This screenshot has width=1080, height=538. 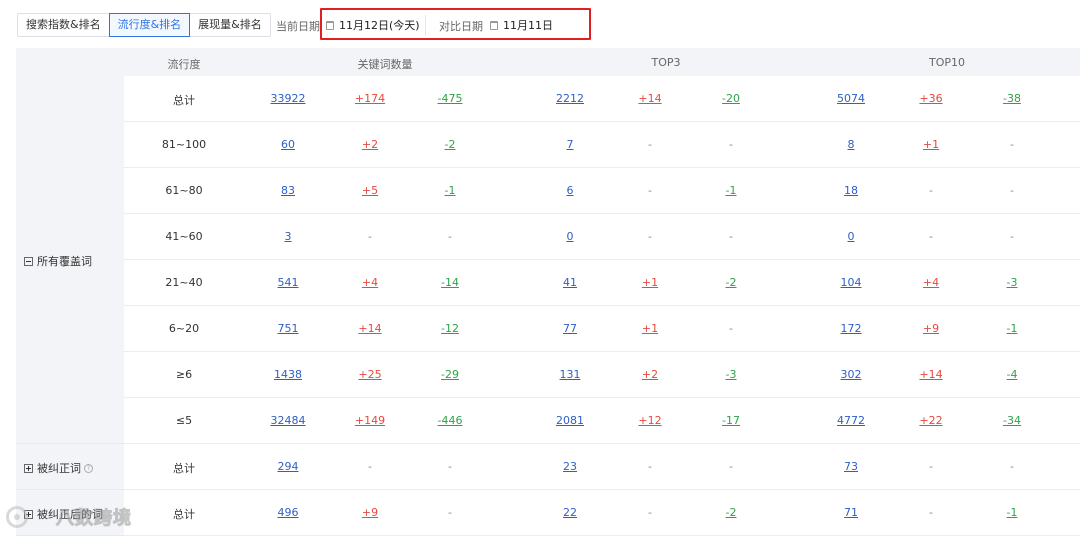 What do you see at coordinates (602, 99) in the screenshot?
I see `table-row: 总计 33922 +174 -475 2212 +14 -20 5074 +36 -38` at bounding box center [602, 99].